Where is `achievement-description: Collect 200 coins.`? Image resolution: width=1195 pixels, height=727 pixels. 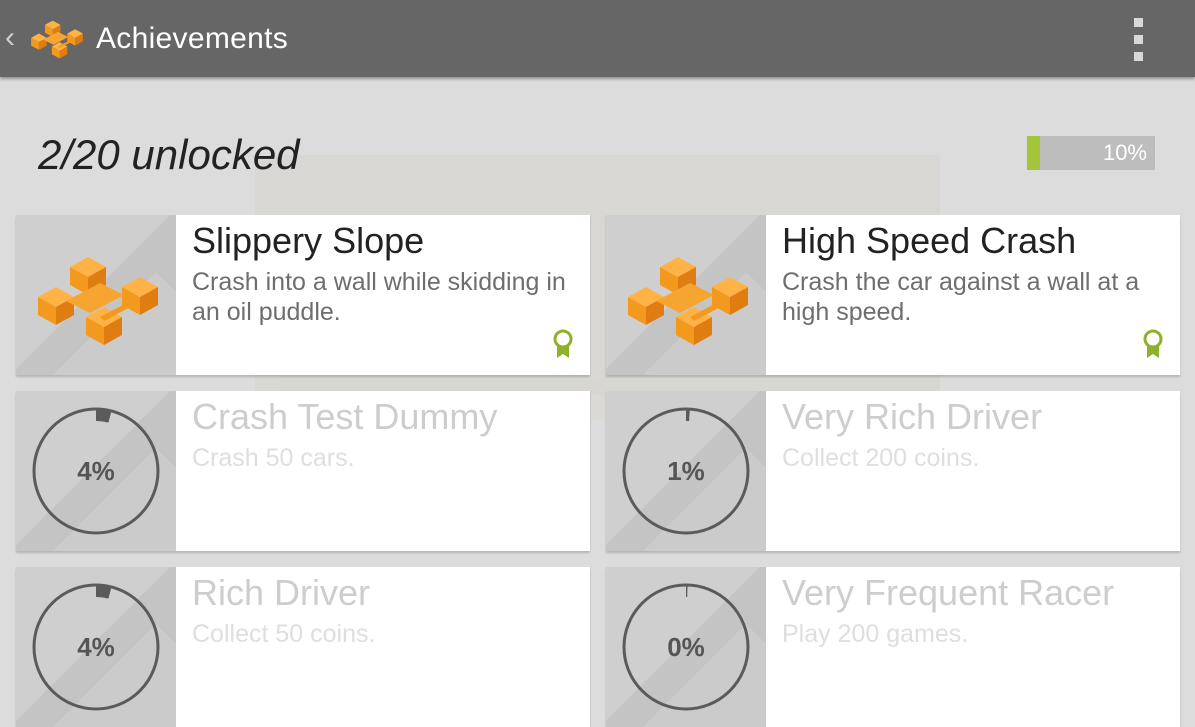
achievement-description: Collect 200 coins. is located at coordinates (881, 458).